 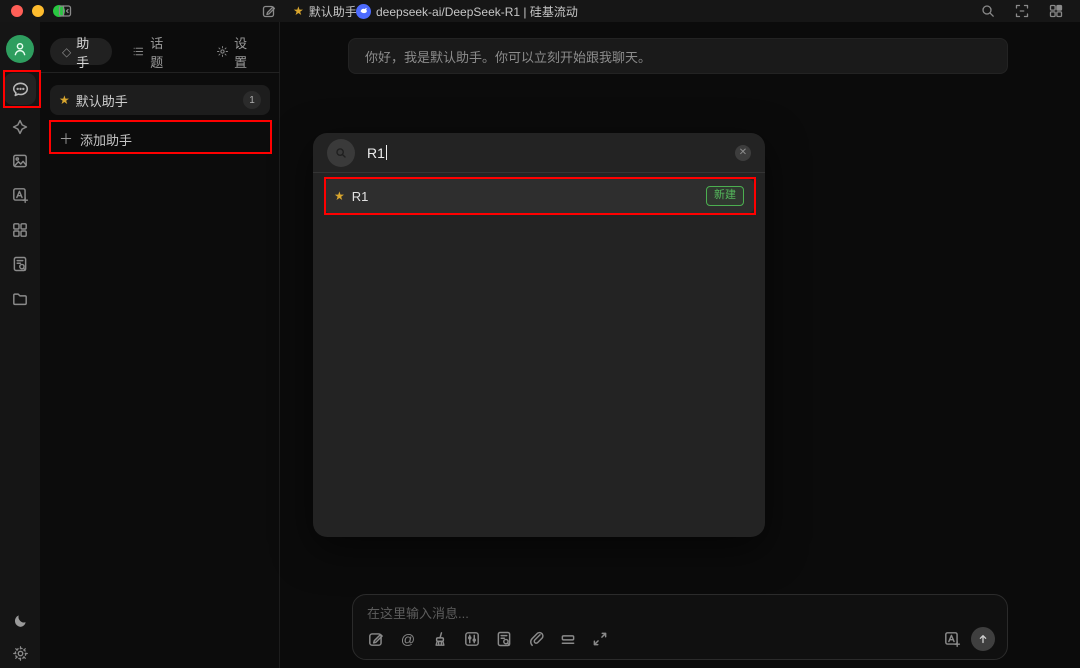 I want to click on add-assistant-button: ＋ 添加助手, so click(x=160, y=139).